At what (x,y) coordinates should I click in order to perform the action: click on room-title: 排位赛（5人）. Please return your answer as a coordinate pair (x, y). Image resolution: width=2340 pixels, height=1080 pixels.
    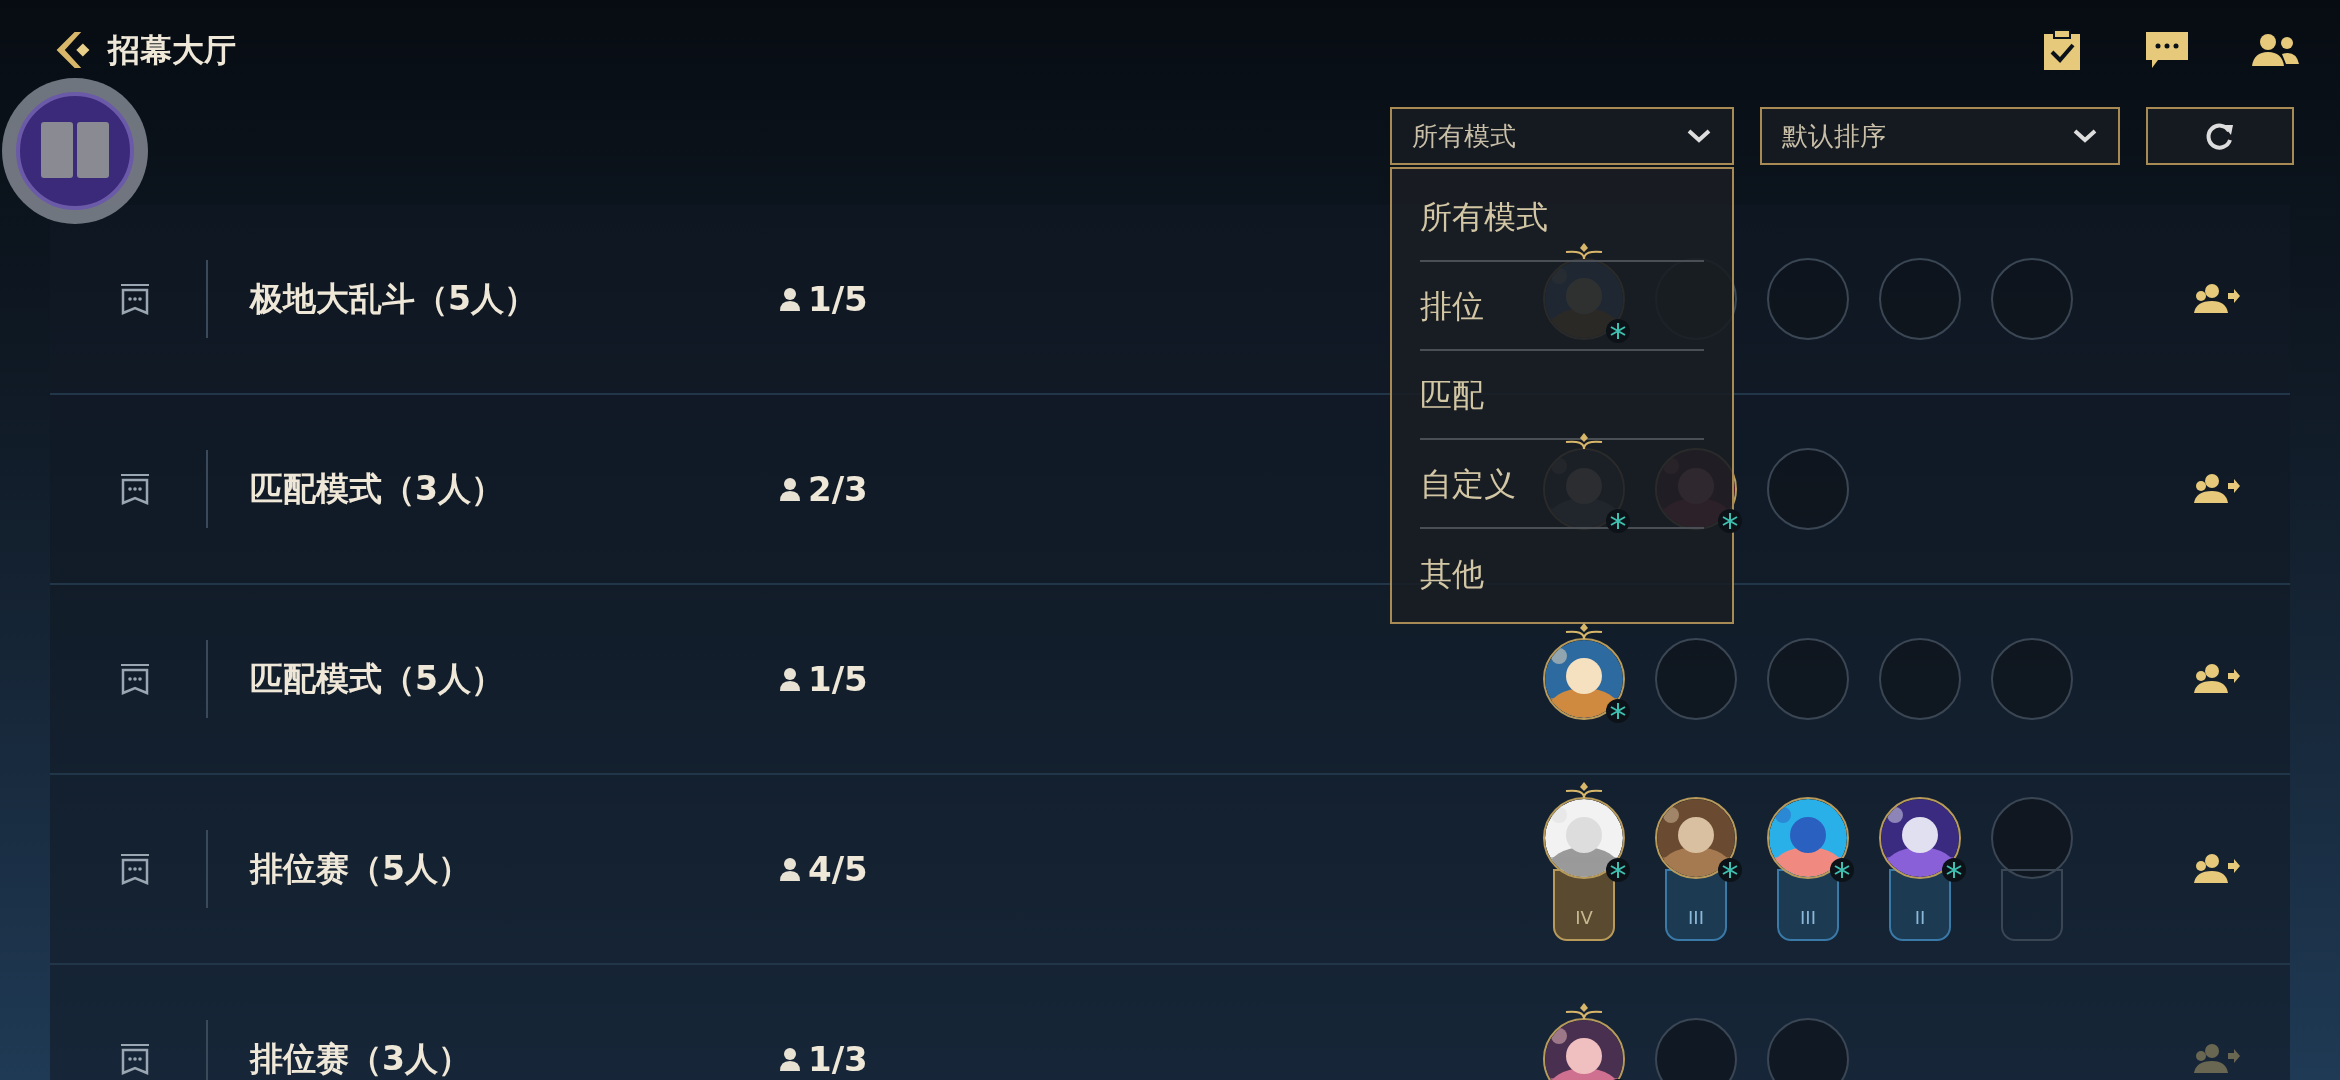
    Looking at the image, I should click on (361, 869).